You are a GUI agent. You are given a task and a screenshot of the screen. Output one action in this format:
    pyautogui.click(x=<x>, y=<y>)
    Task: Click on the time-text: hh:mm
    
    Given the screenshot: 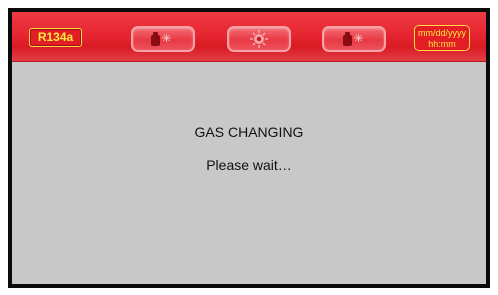 What is the action you would take?
    pyautogui.click(x=442, y=44)
    